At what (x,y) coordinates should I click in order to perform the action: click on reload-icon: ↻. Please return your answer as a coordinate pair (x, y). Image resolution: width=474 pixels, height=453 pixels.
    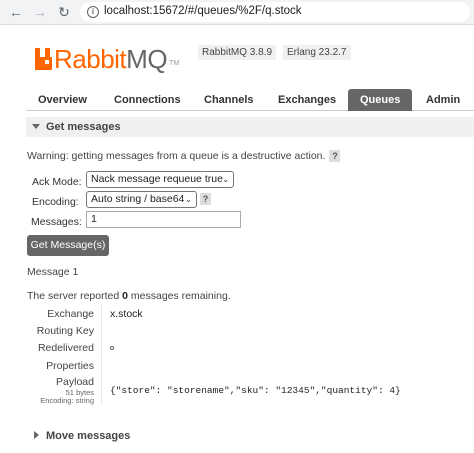
    Looking at the image, I should click on (64, 12).